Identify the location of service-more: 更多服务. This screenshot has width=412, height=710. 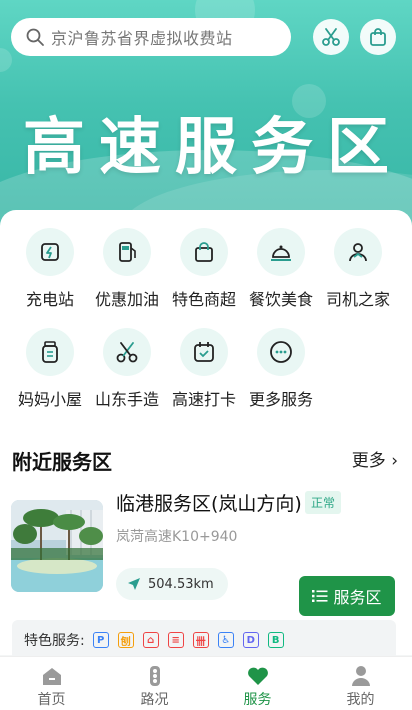
(281, 369).